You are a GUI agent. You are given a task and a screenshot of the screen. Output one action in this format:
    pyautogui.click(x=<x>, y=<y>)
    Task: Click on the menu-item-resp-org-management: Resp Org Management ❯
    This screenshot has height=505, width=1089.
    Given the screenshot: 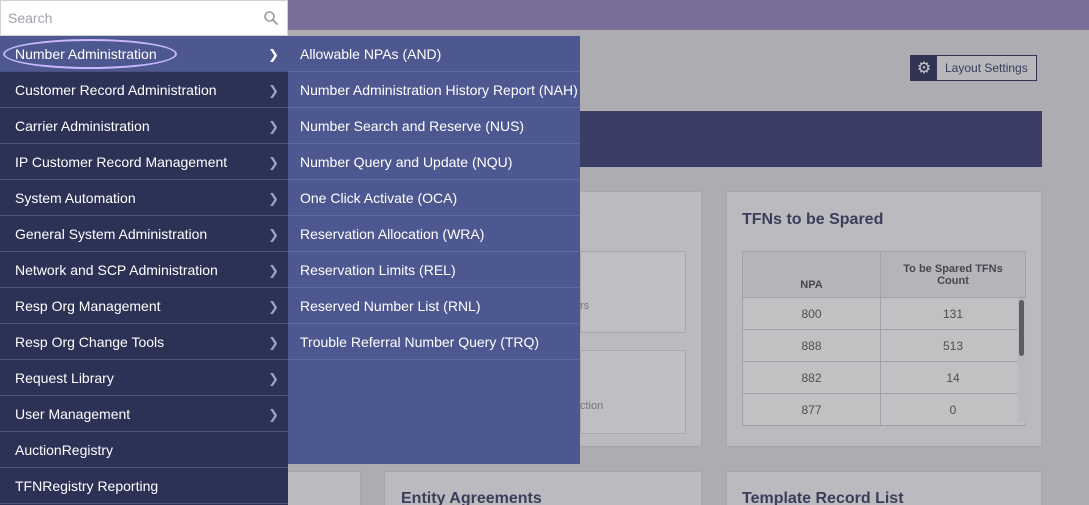 What is the action you would take?
    pyautogui.click(x=144, y=306)
    